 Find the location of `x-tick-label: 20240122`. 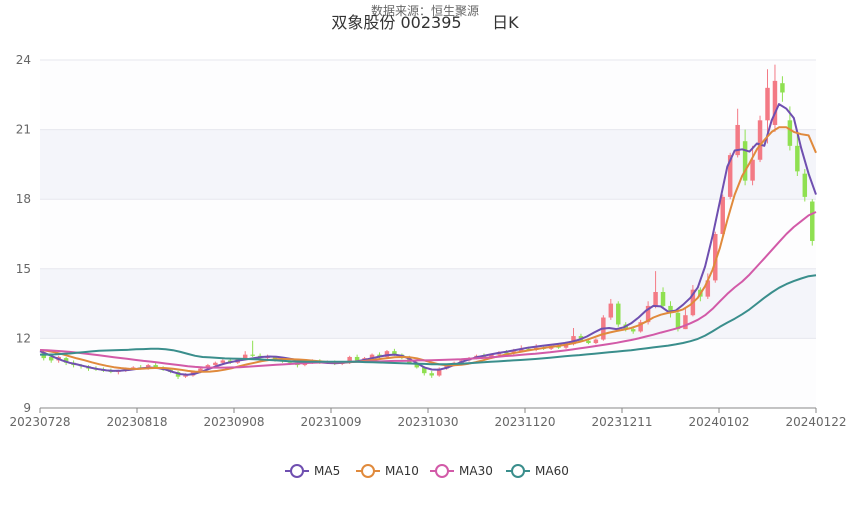

x-tick-label: 20240122 is located at coordinates (815, 422).